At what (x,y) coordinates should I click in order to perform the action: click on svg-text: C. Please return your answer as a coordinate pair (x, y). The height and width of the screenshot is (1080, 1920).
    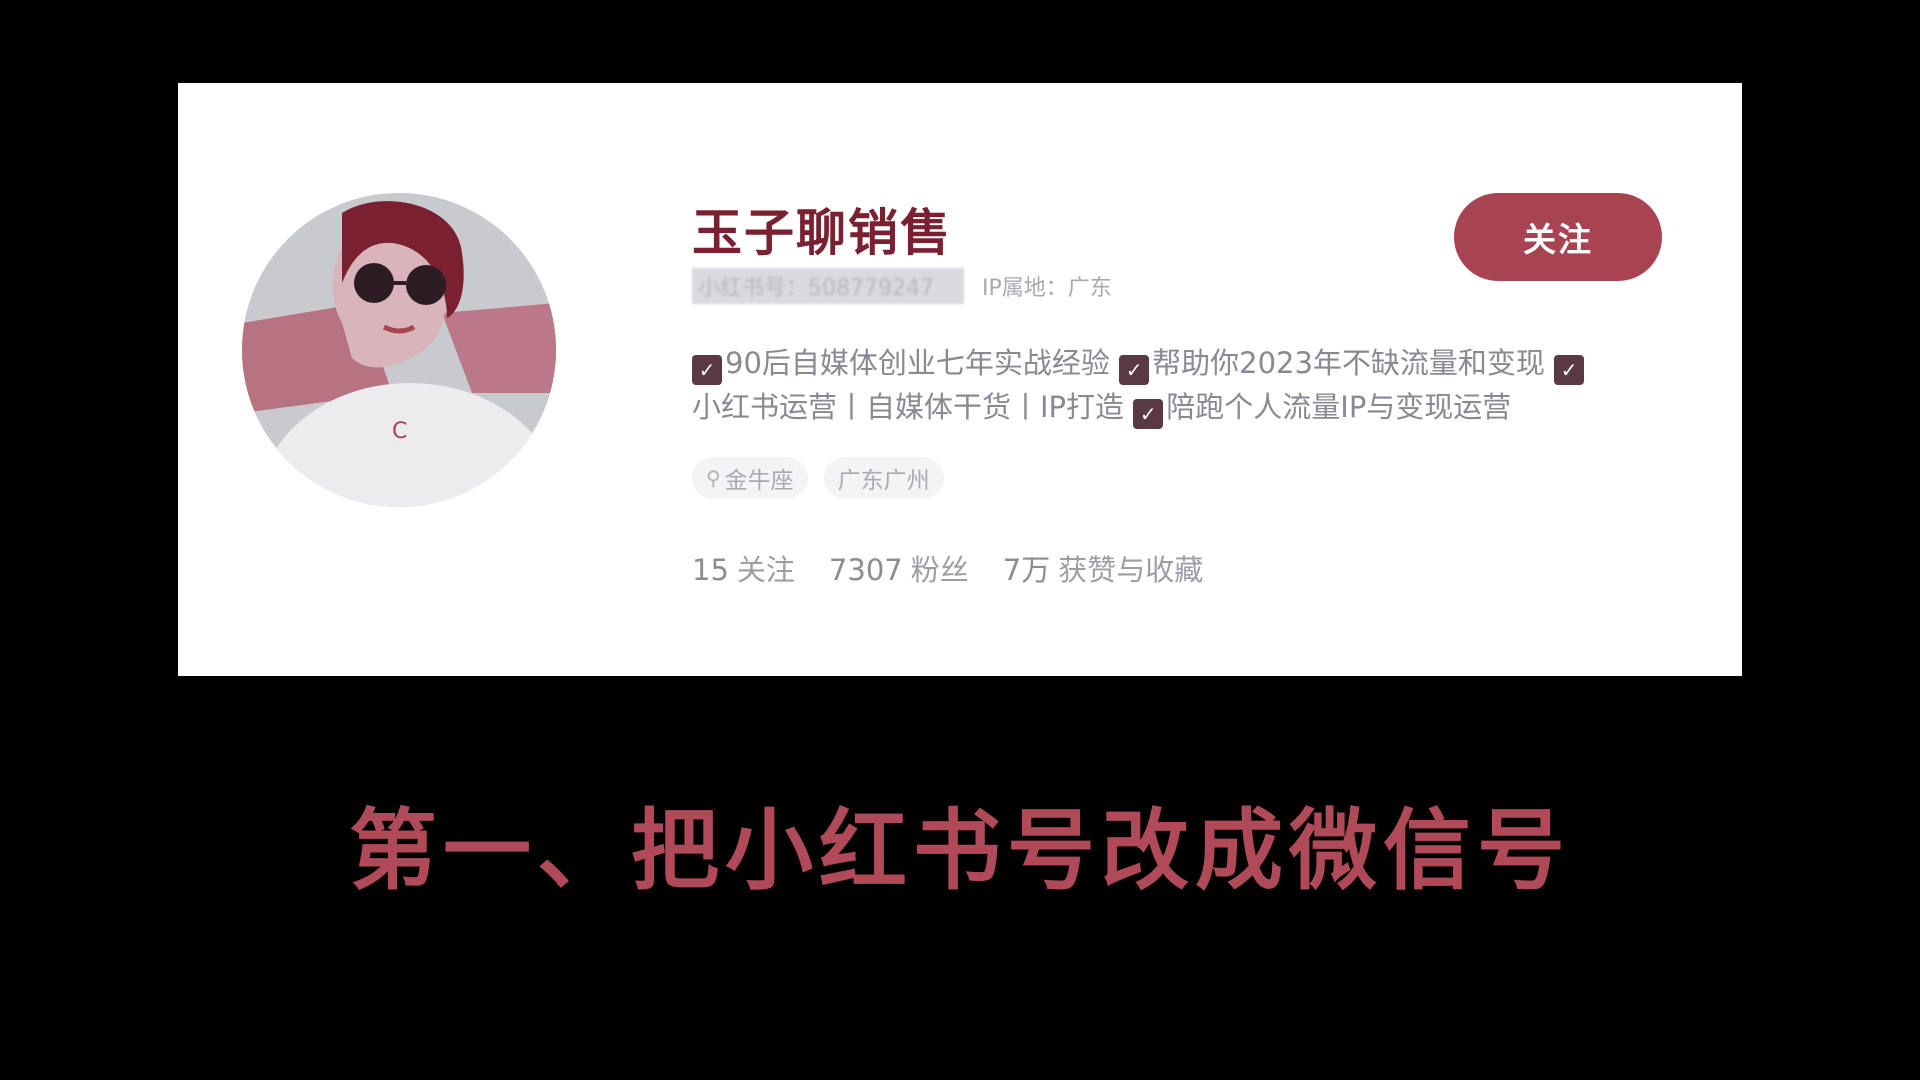
    Looking at the image, I should click on (399, 431).